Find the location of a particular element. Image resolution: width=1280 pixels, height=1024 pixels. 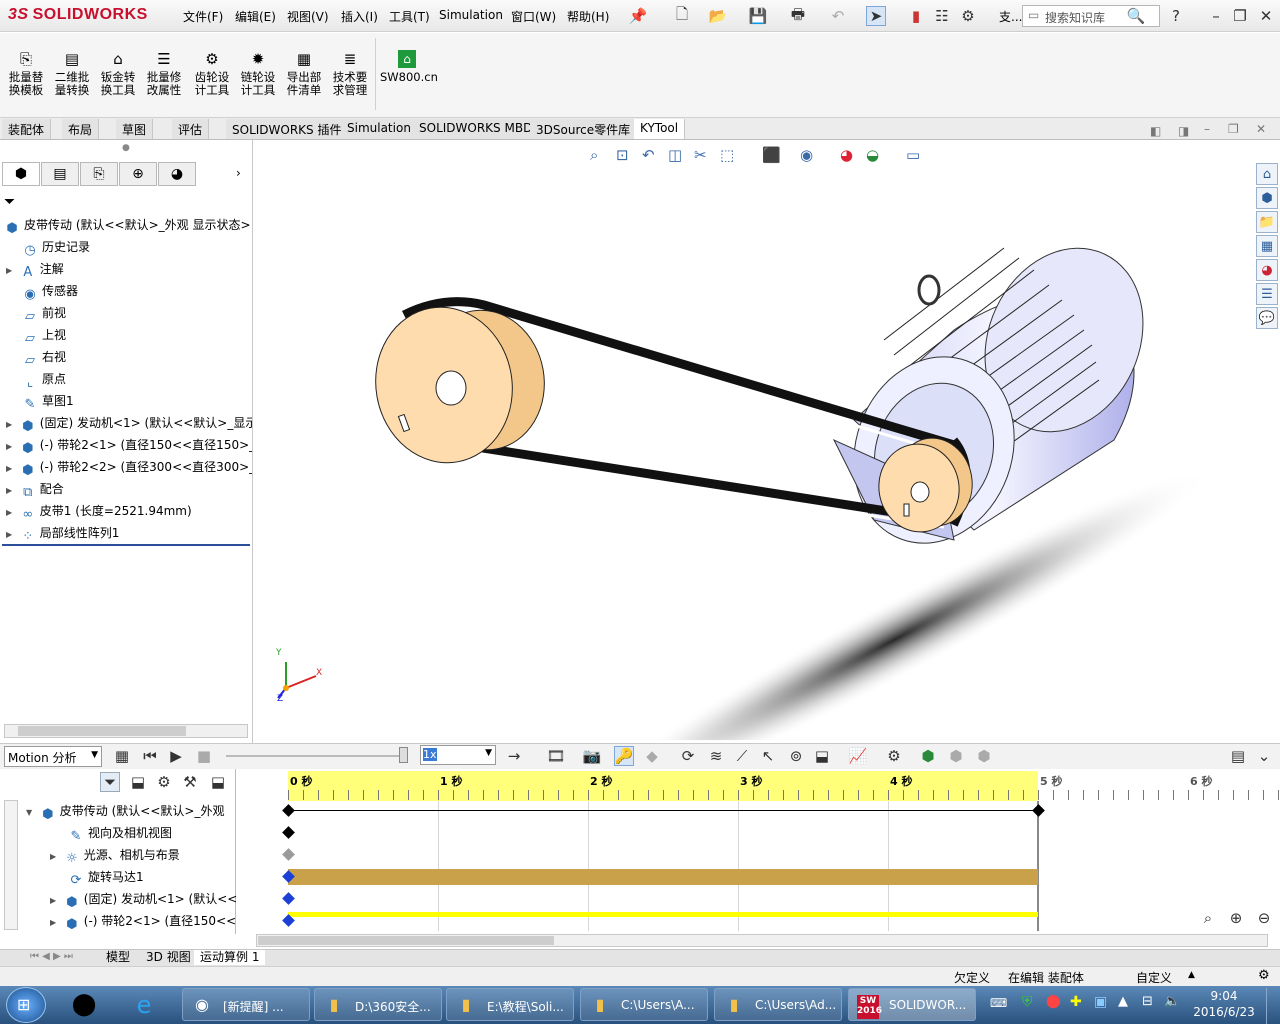

tab-sketch: 草图 is located at coordinates (135, 129).